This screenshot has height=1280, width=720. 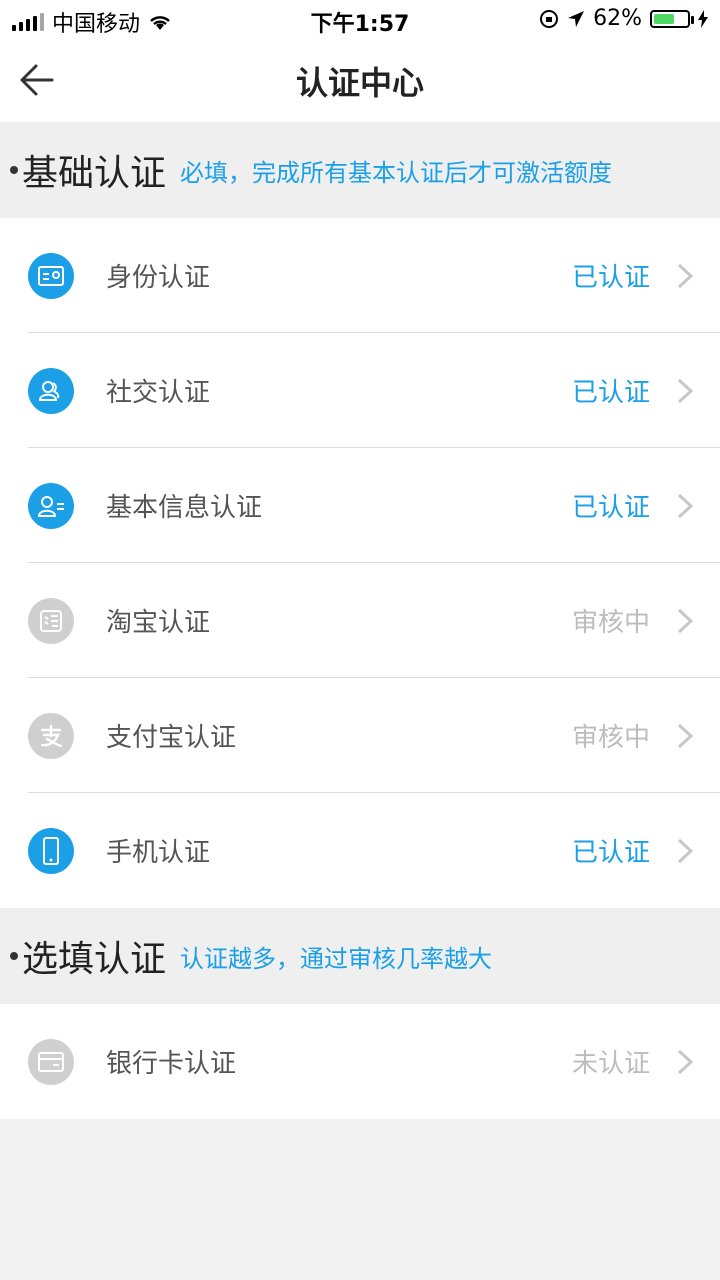 I want to click on section-header-basic: 基础认证 必填，完成所有基本认证后才可激活额度, so click(x=360, y=170).